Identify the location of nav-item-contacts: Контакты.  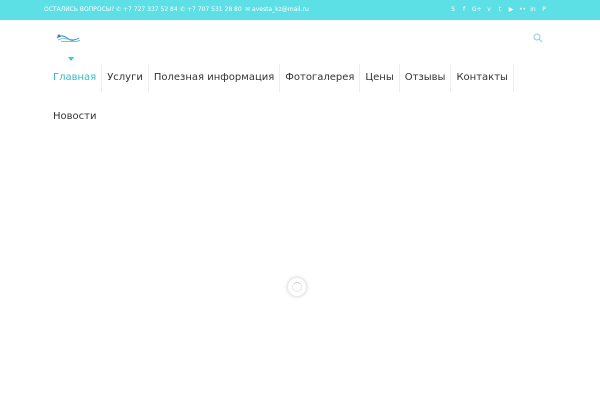
(482, 78).